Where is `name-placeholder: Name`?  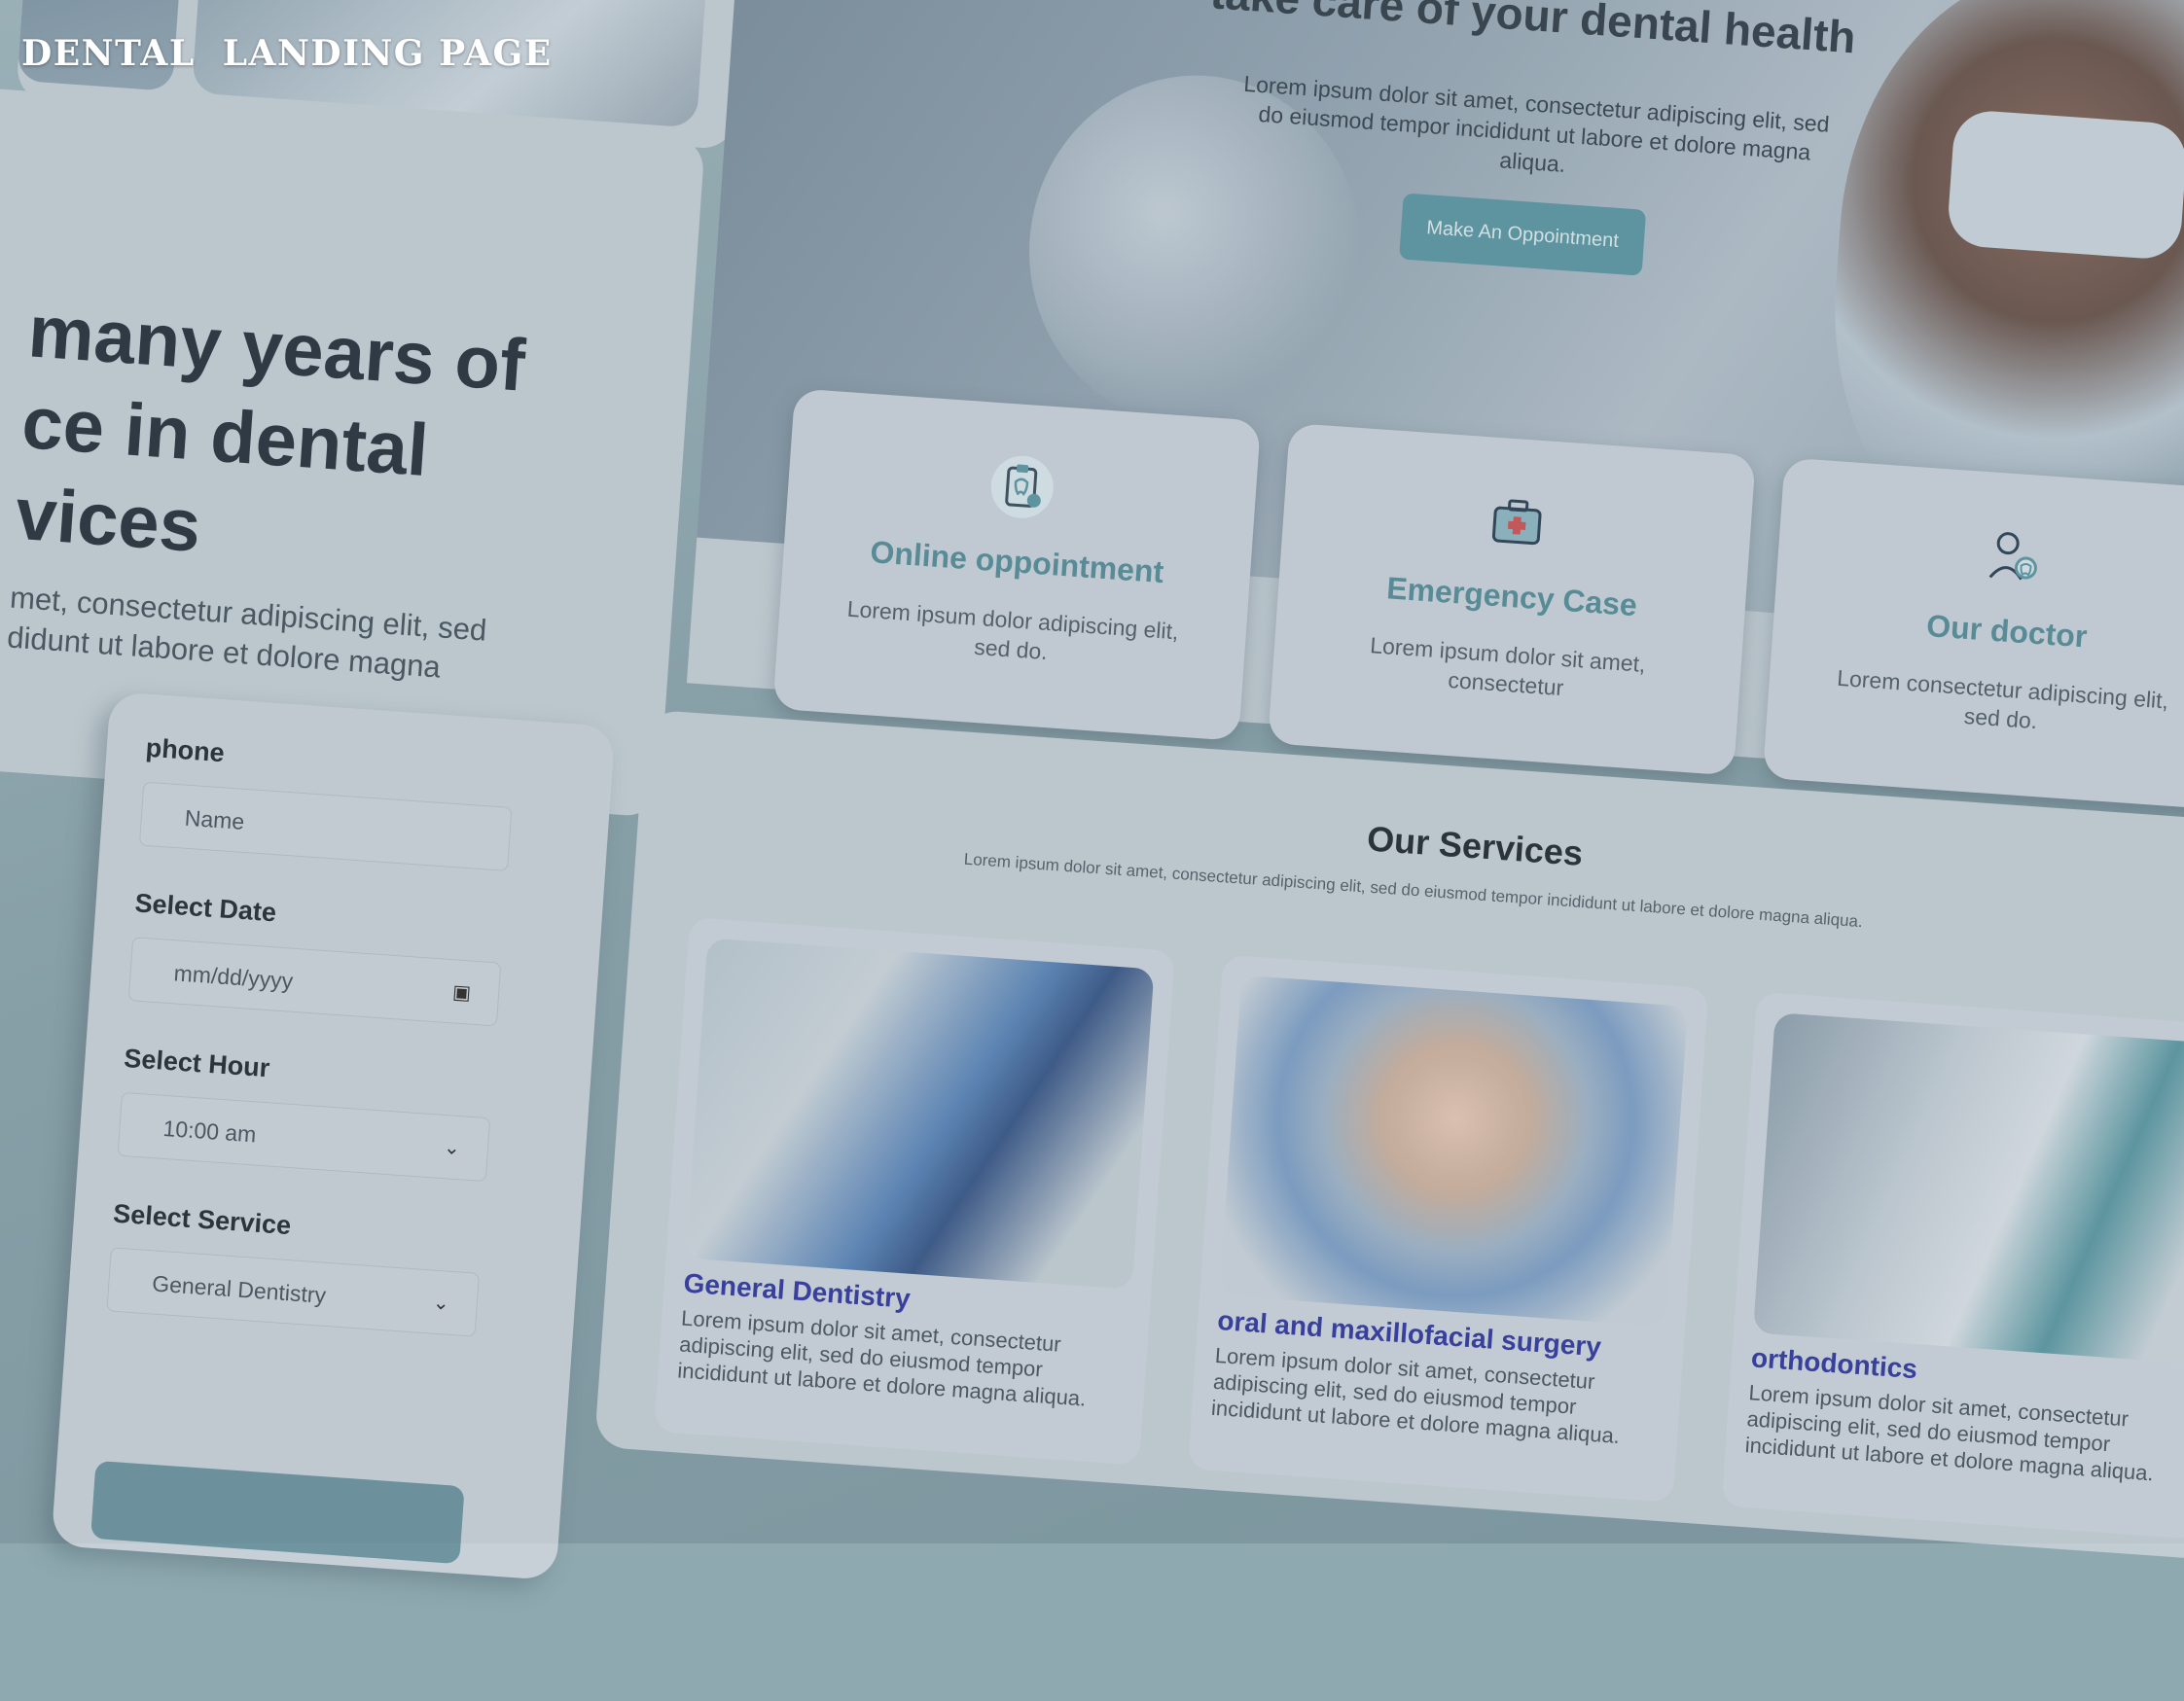
name-placeholder: Name is located at coordinates (215, 819).